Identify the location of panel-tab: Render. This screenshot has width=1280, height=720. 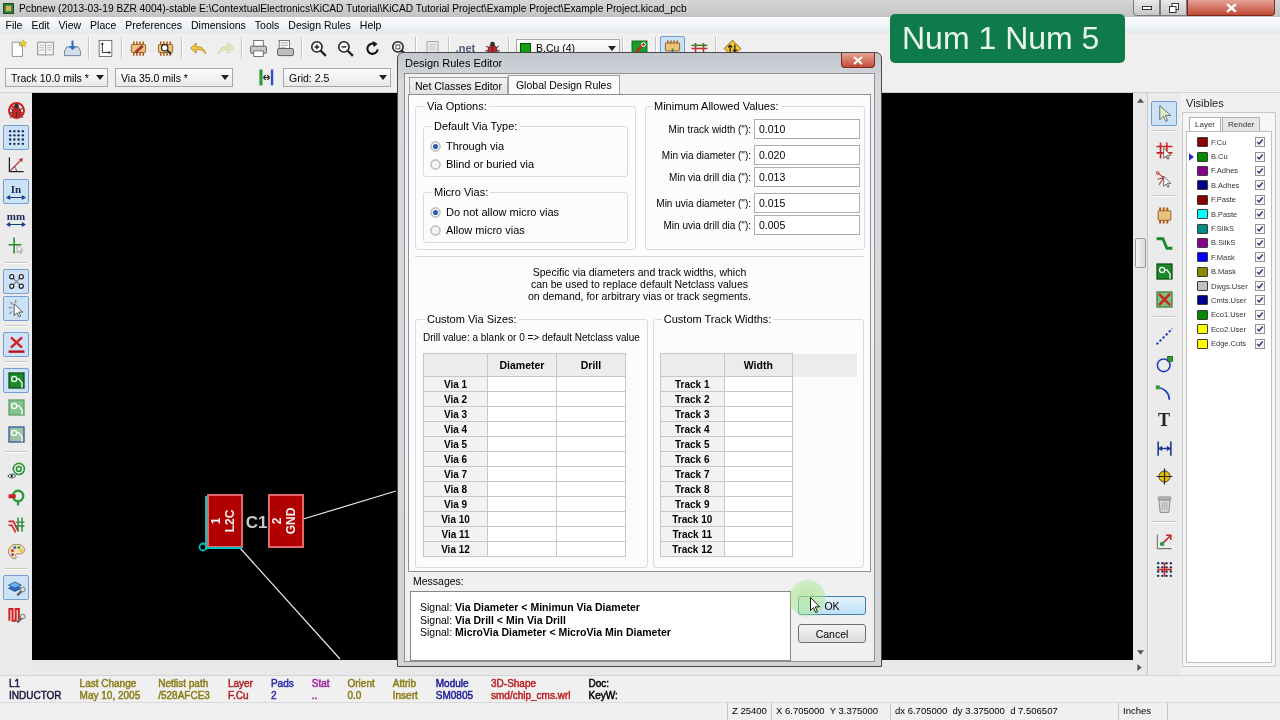
(1241, 124).